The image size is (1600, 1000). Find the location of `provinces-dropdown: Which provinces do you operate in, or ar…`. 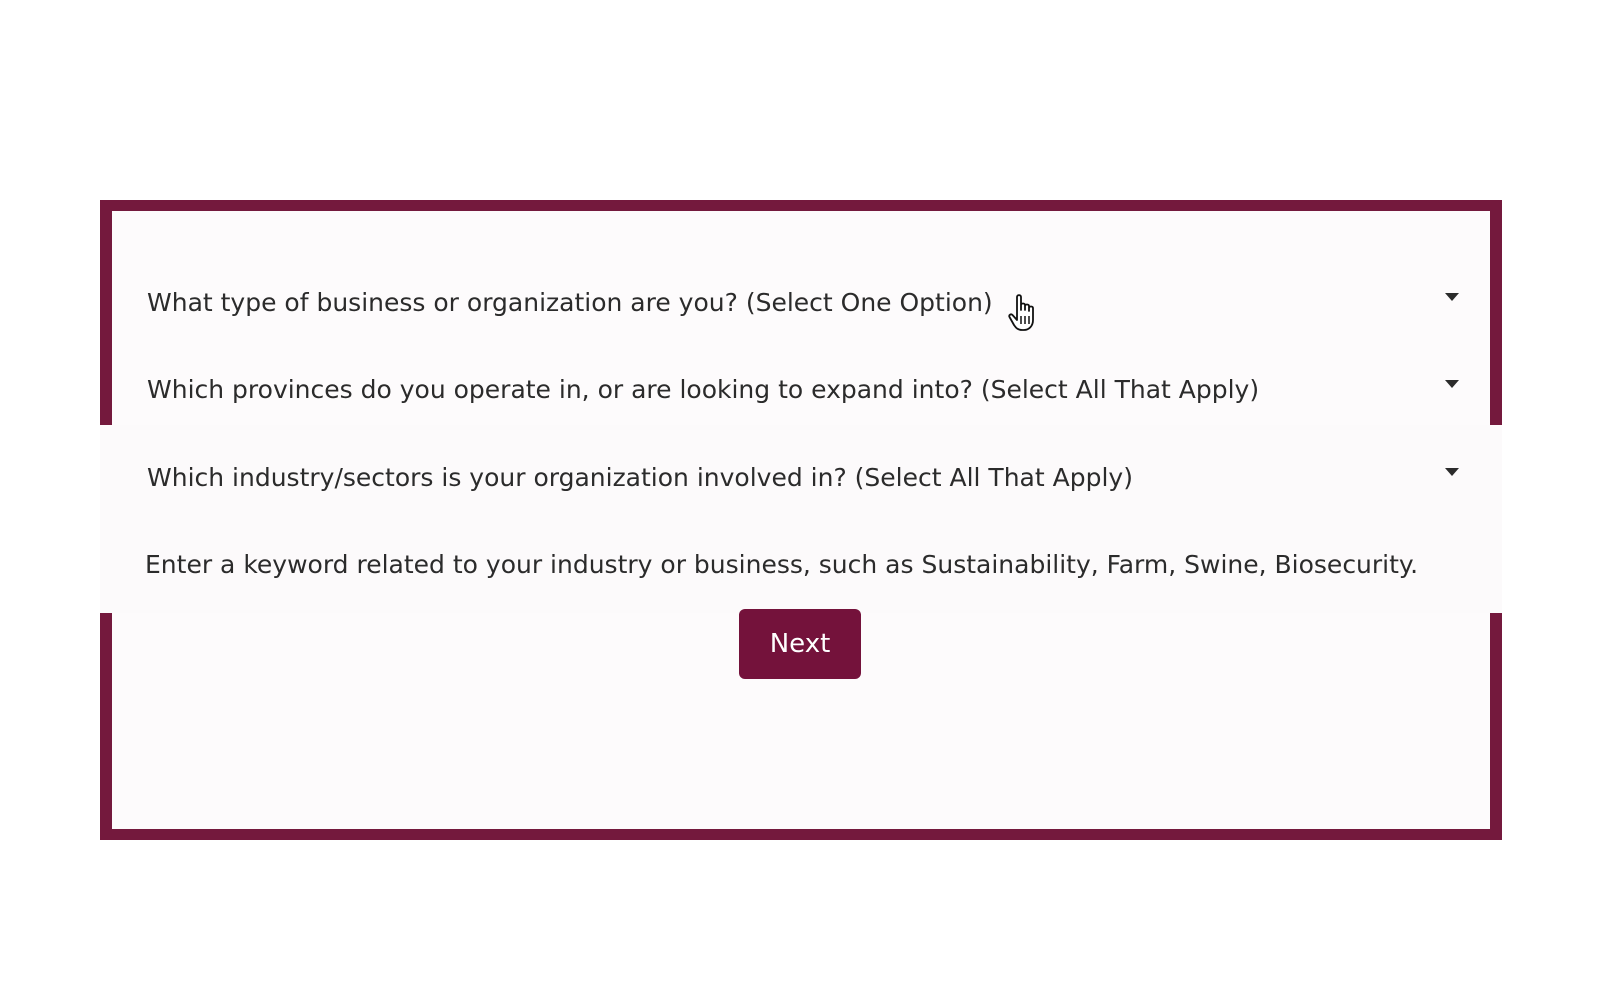

provinces-dropdown: Which provinces do you operate in, or ar… is located at coordinates (807, 389).